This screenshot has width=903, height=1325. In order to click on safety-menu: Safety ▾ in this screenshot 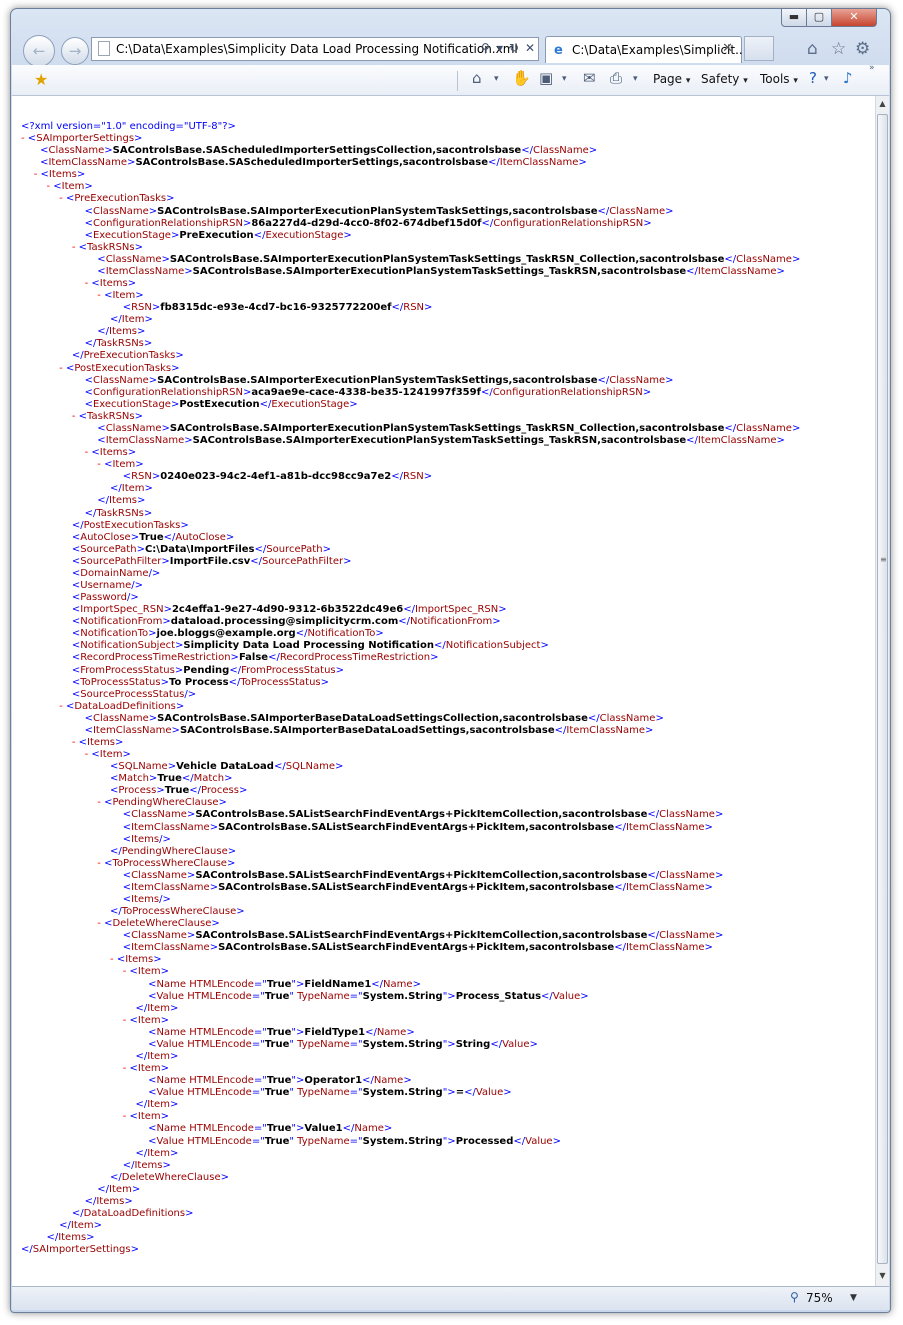, I will do `click(724, 79)`.